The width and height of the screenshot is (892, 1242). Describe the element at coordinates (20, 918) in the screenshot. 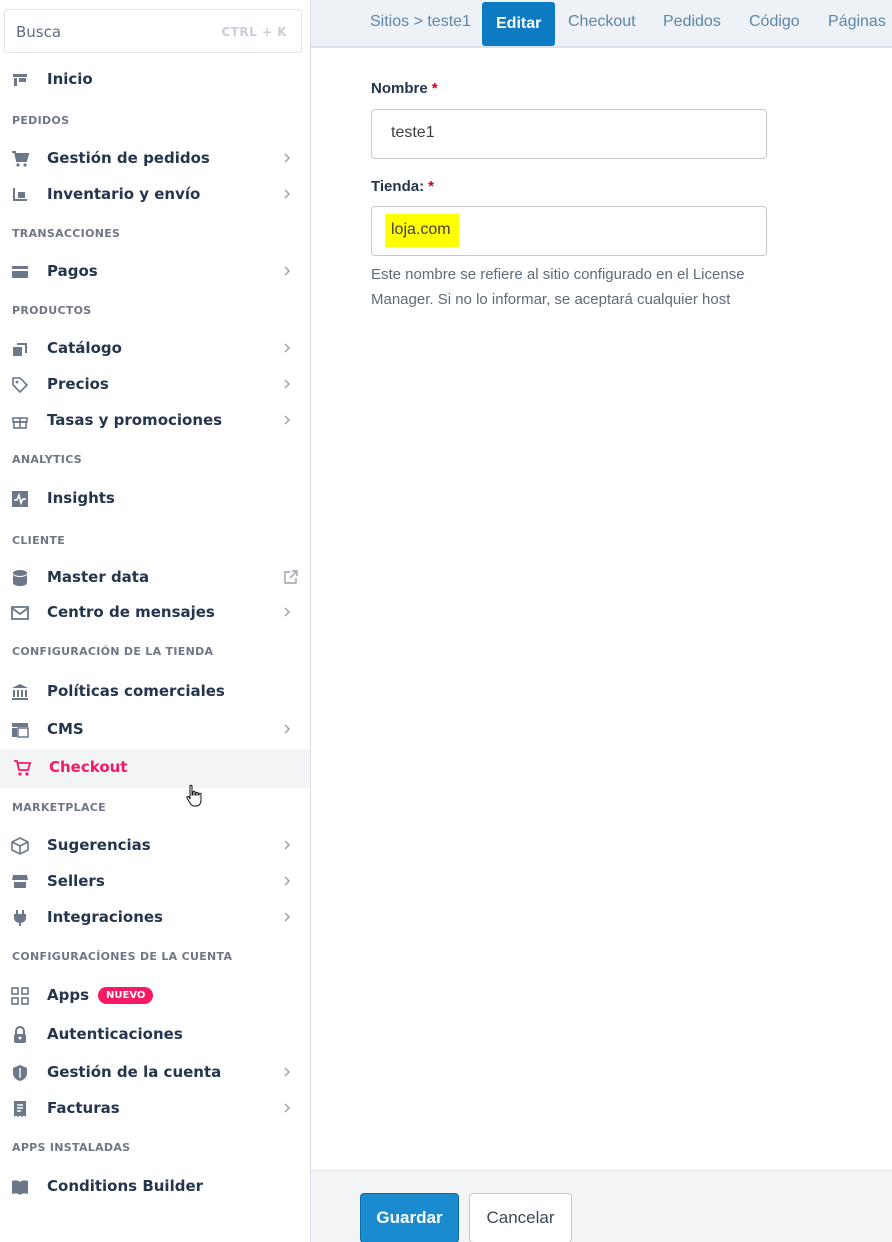

I see `plug-icon` at that location.